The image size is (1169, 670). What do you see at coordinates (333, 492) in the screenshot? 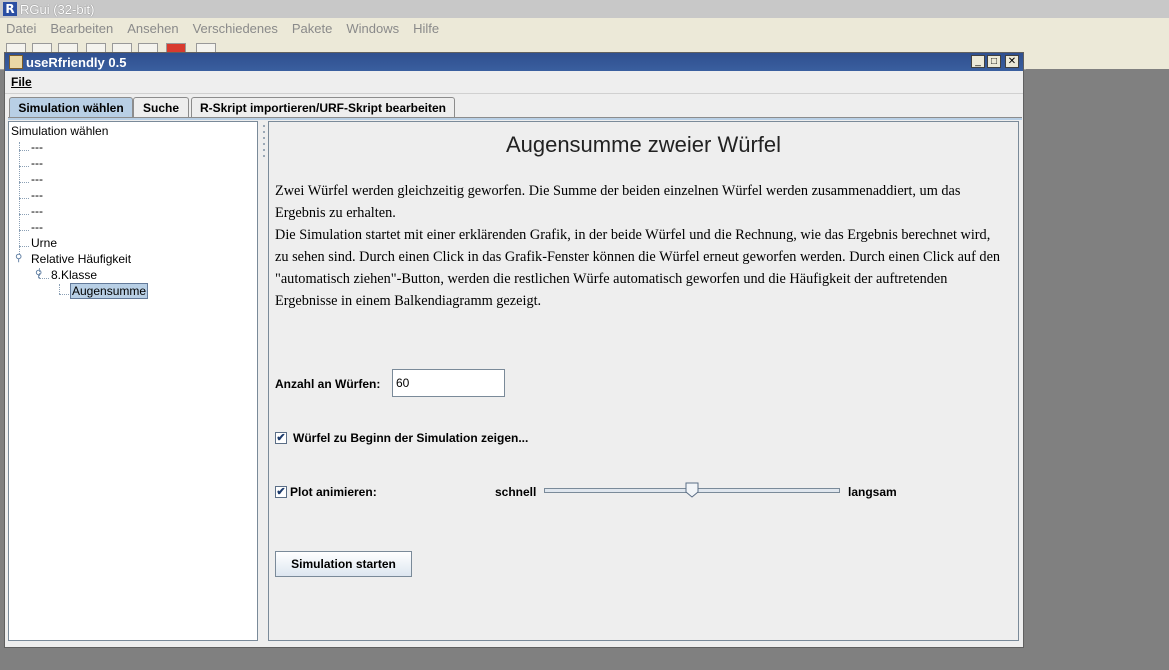
I see `plot-animieren-label: Plot animieren:` at bounding box center [333, 492].